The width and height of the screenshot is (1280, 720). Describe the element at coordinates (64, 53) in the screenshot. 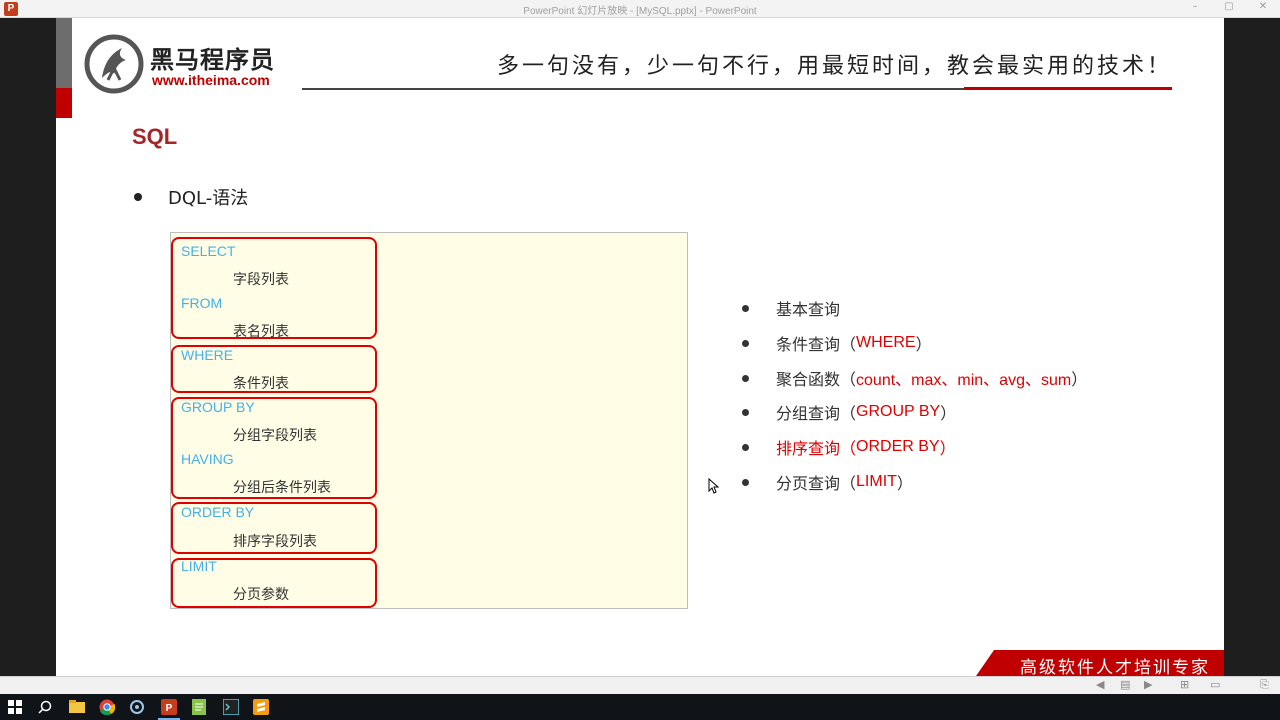

I see `decor-gray-bar` at that location.